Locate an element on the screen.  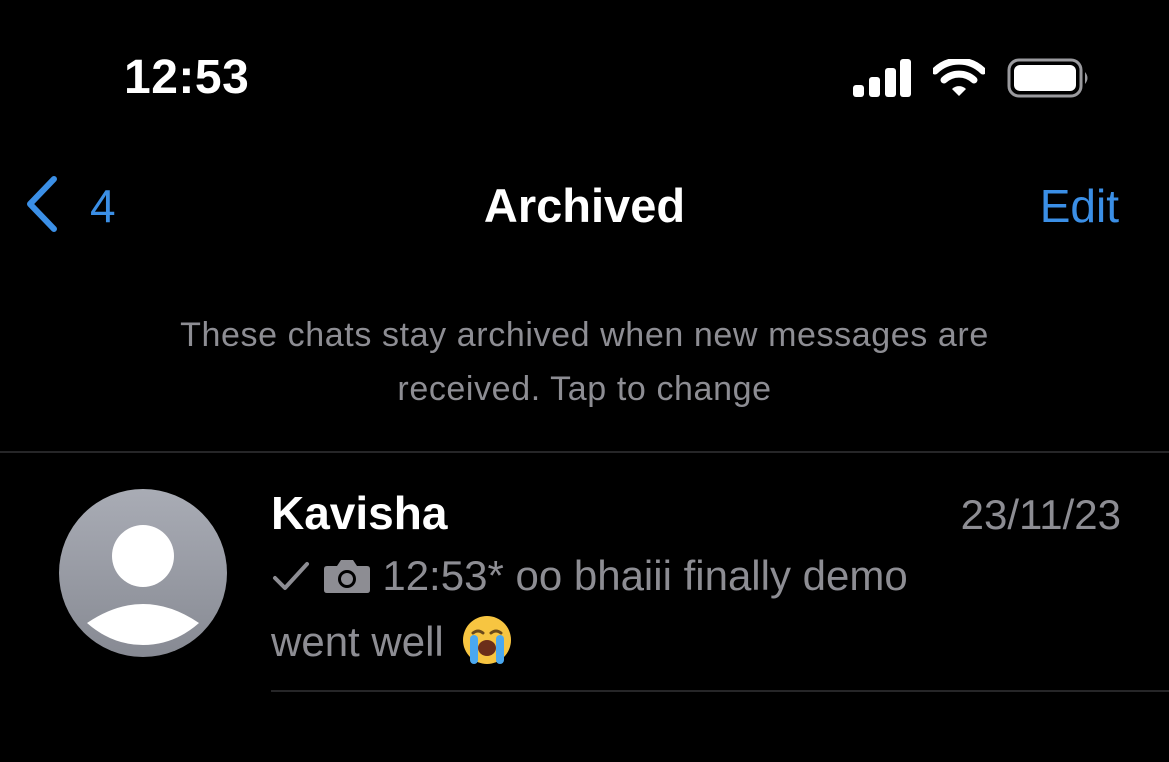
info-line-2: received. Tap to change is located at coordinates (584, 389).